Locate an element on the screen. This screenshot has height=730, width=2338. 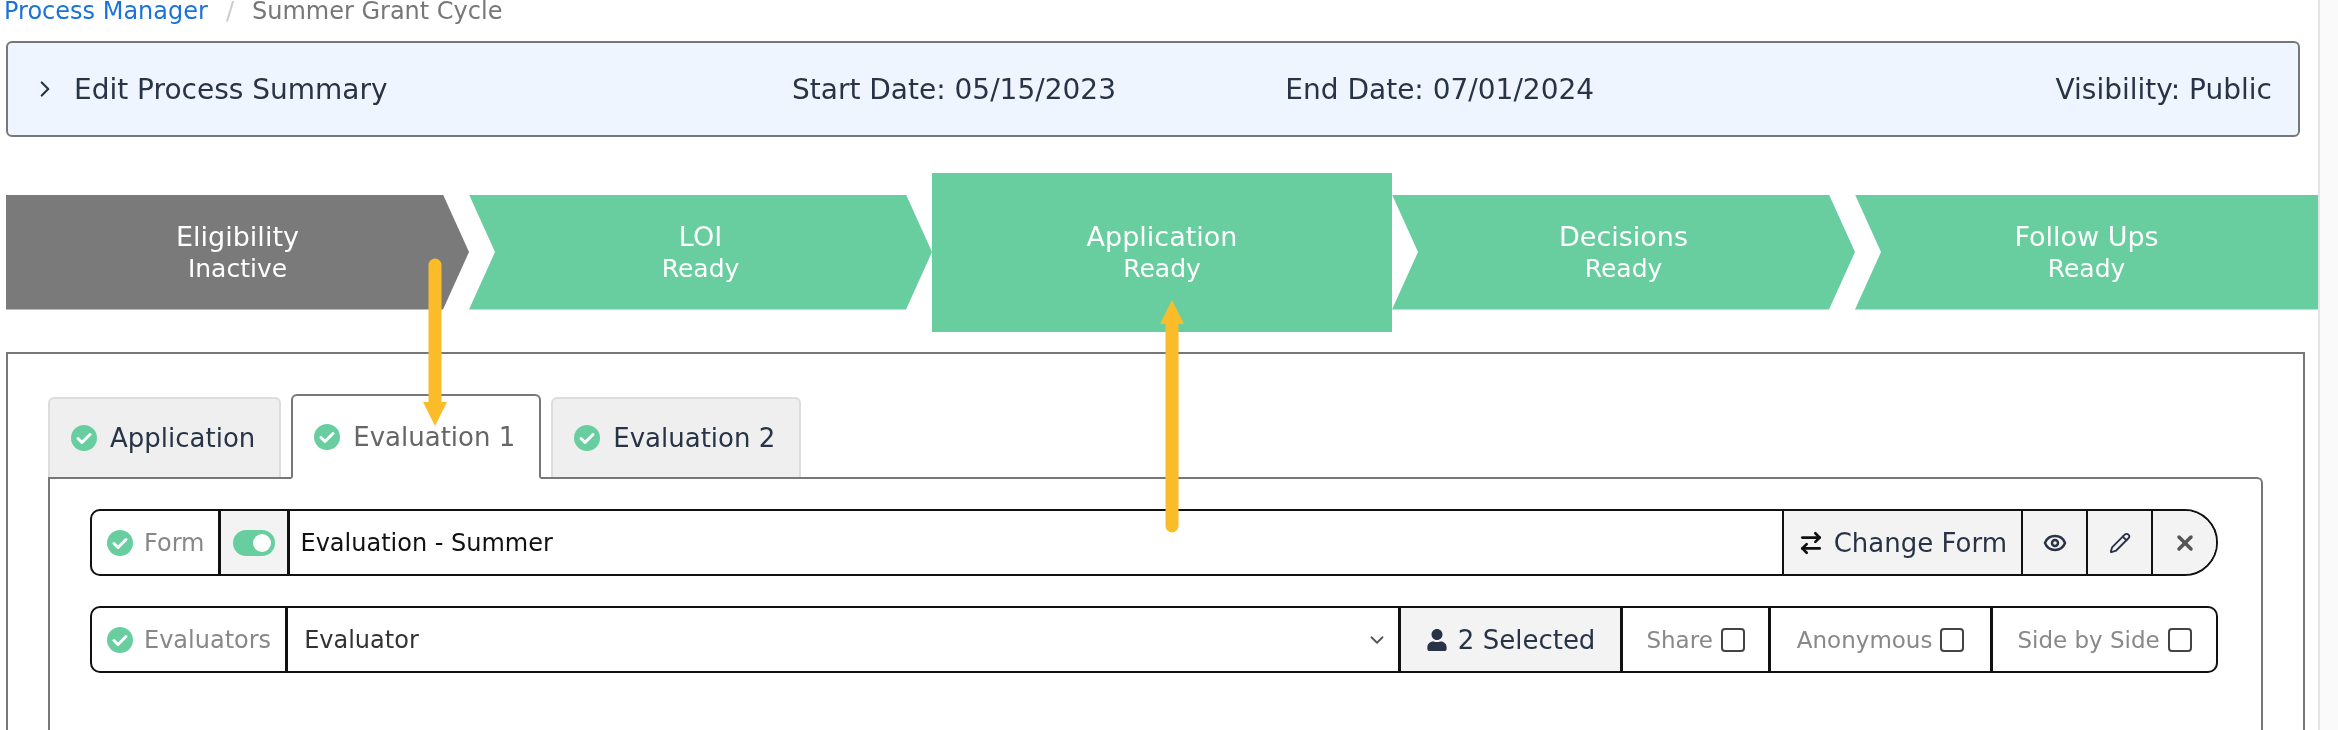
breadcrumb-link: Process Manager is located at coordinates (106, 12).